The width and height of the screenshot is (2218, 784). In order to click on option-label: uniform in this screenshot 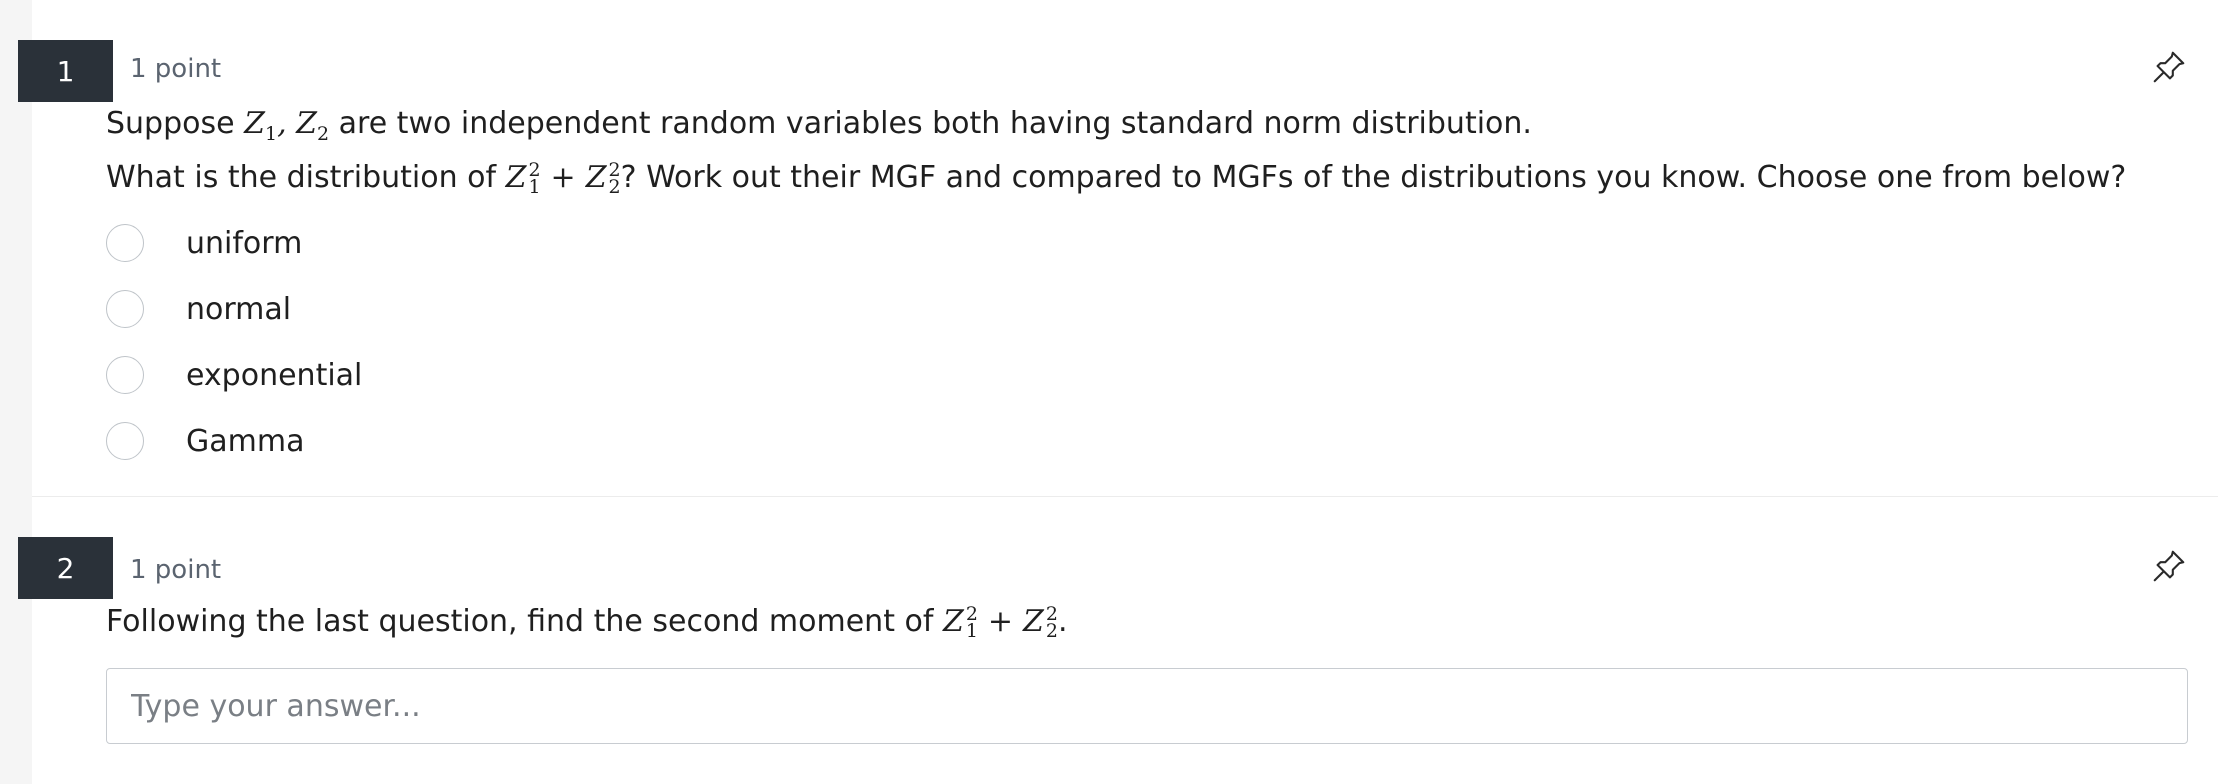, I will do `click(244, 243)`.